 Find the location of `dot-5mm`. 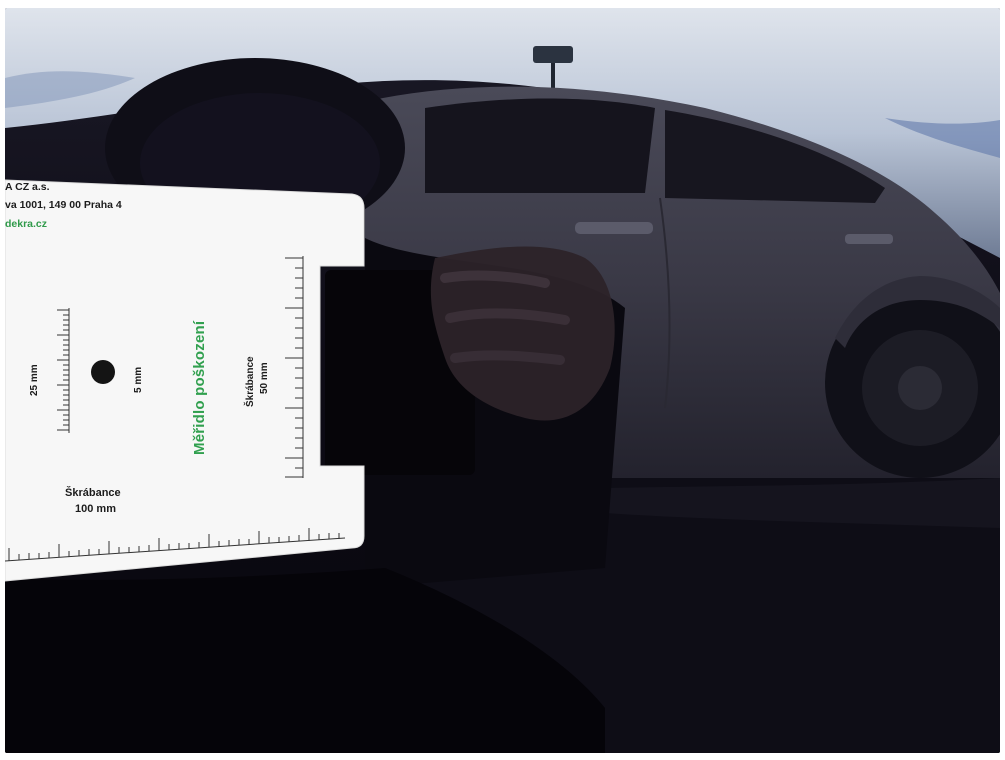

dot-5mm is located at coordinates (103, 372).